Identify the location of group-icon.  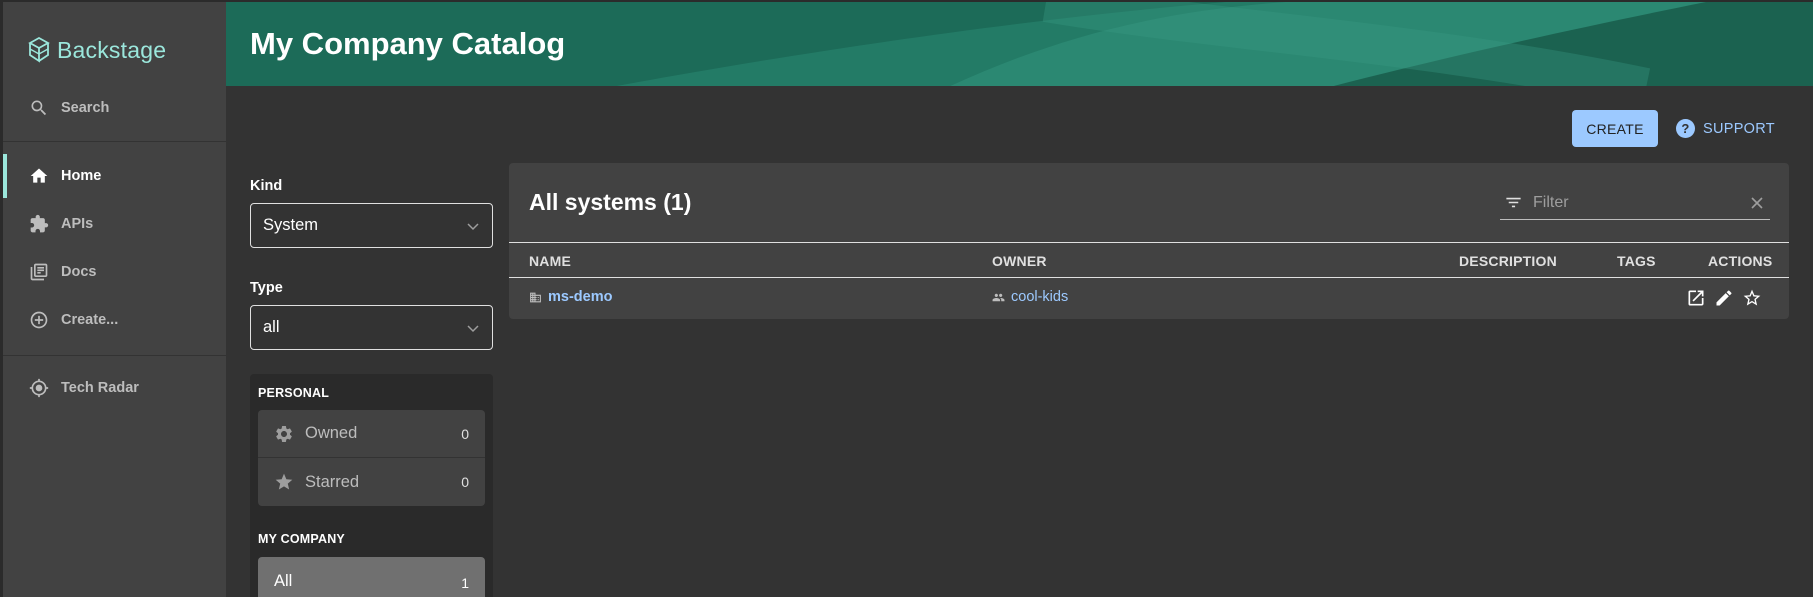
(998, 297).